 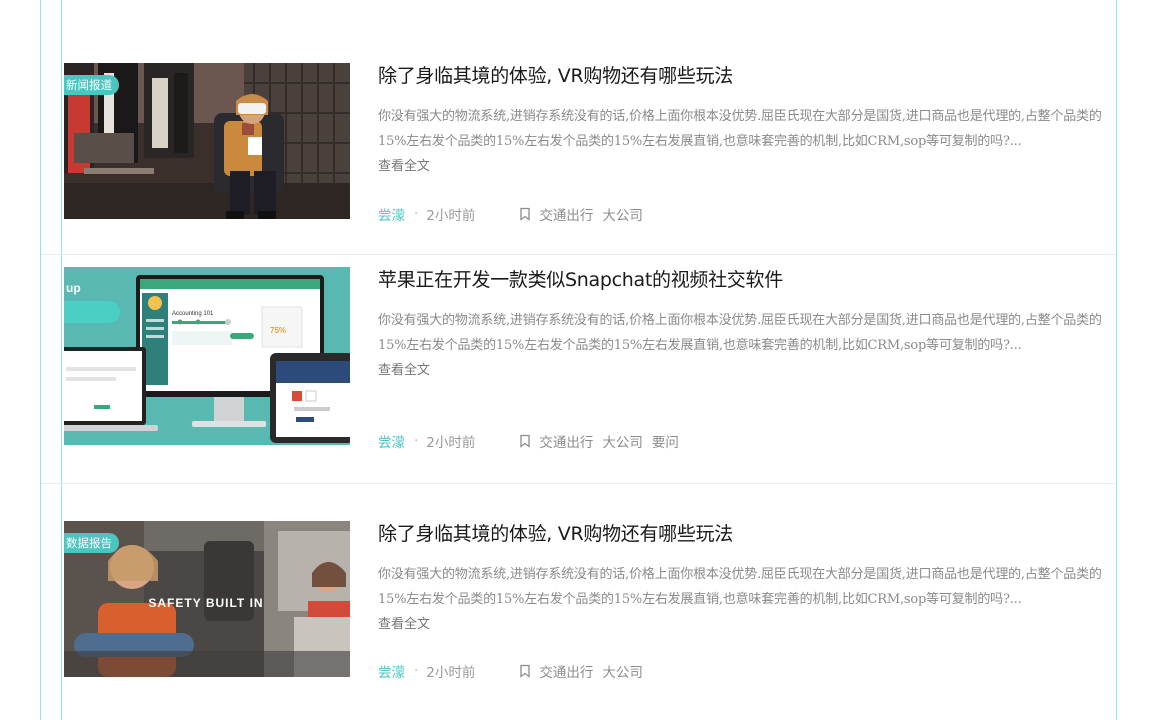 I want to click on article-thumbnail: up Accounting 101 75%, so click(x=207, y=356).